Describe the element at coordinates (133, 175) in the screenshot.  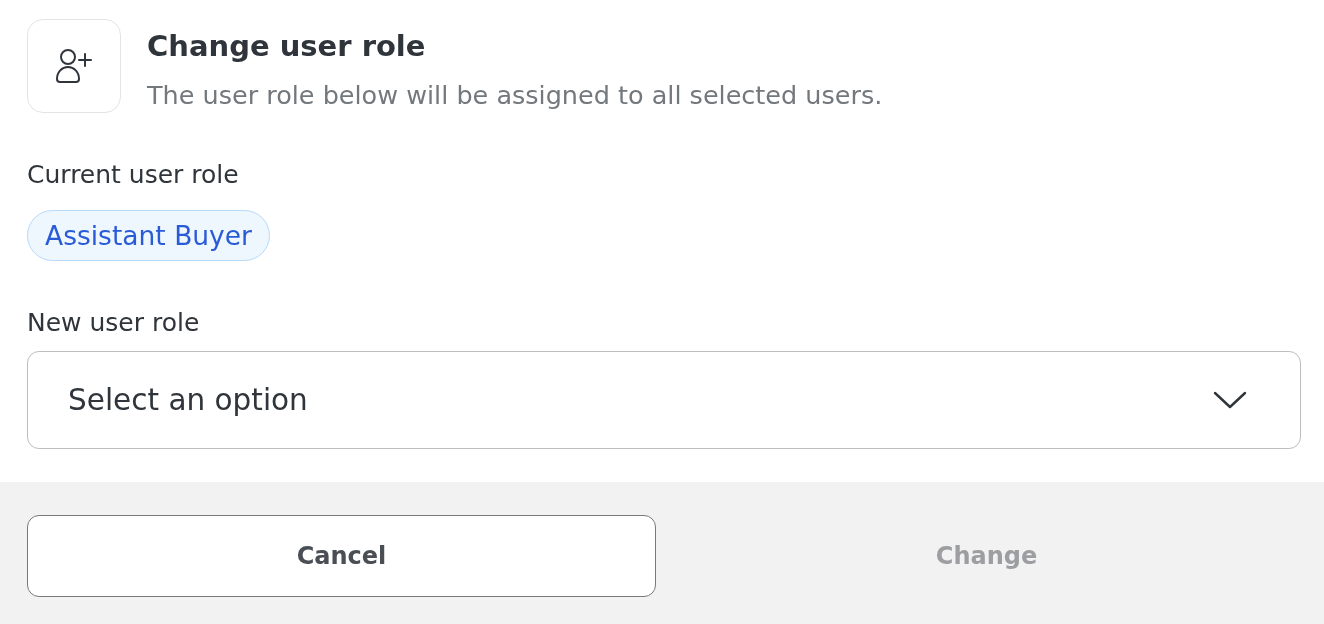
I see `current-role-label: Current user role` at that location.